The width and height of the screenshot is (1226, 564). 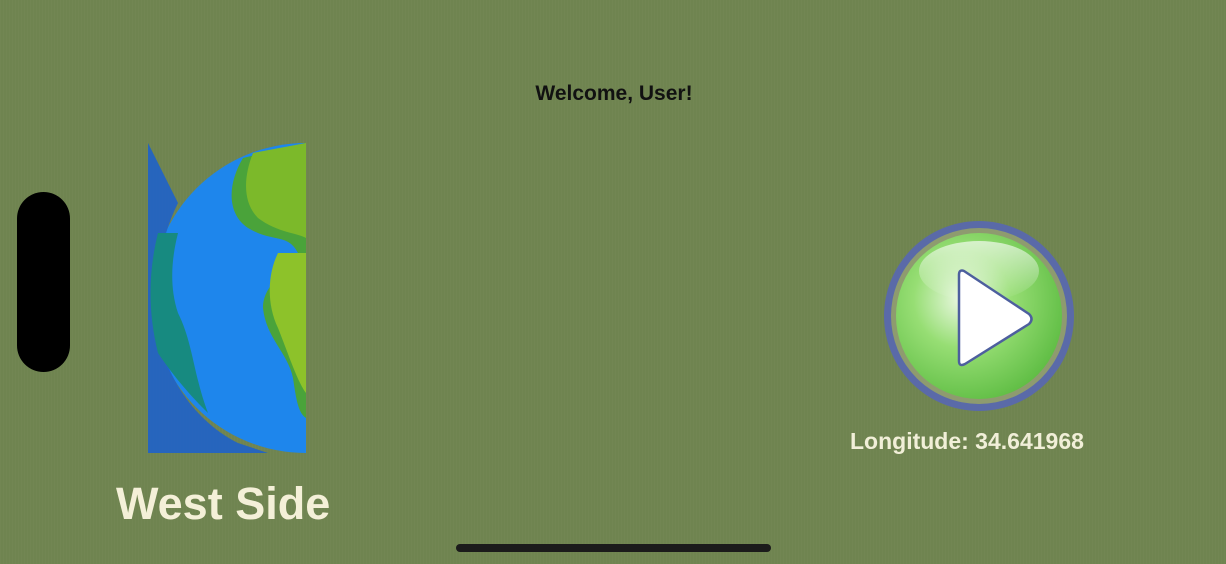 I want to click on welcome-text: Welcome, User!, so click(x=614, y=93).